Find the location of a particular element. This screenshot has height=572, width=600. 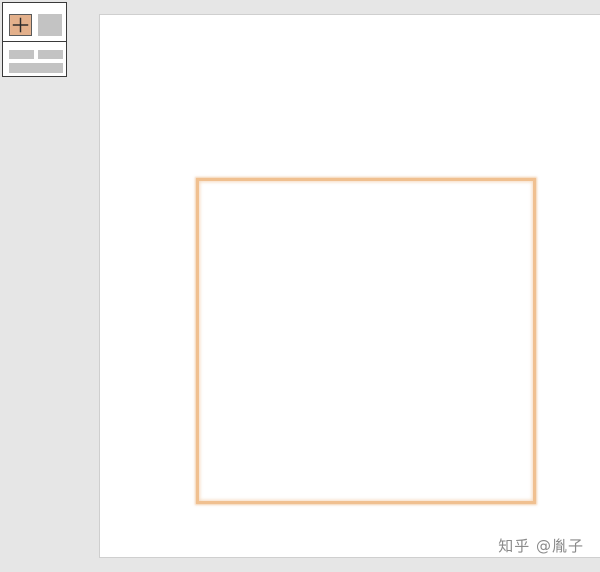

add-shape-button is located at coordinates (20, 25).